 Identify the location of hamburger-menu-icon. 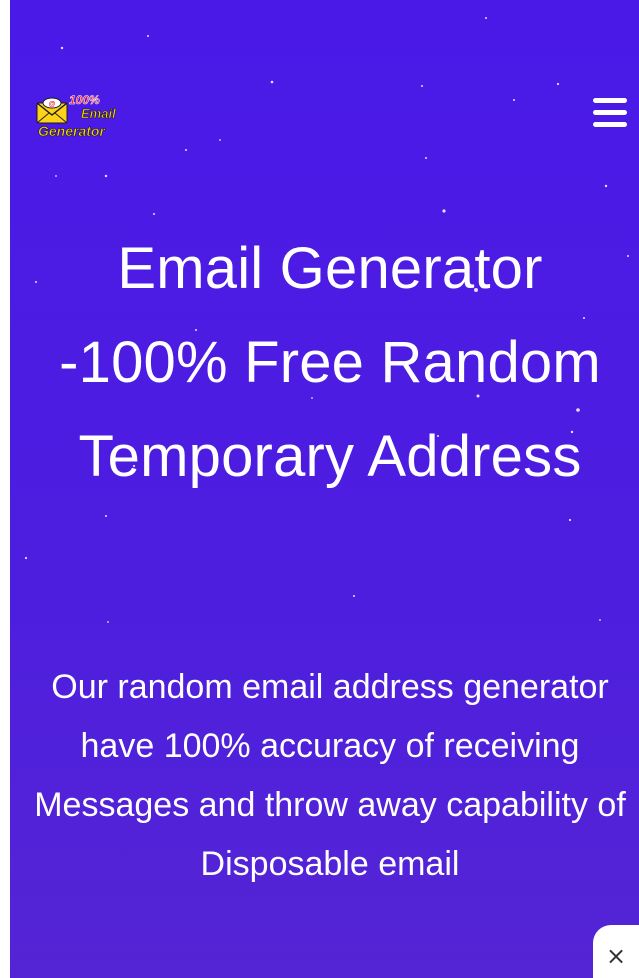
(610, 114).